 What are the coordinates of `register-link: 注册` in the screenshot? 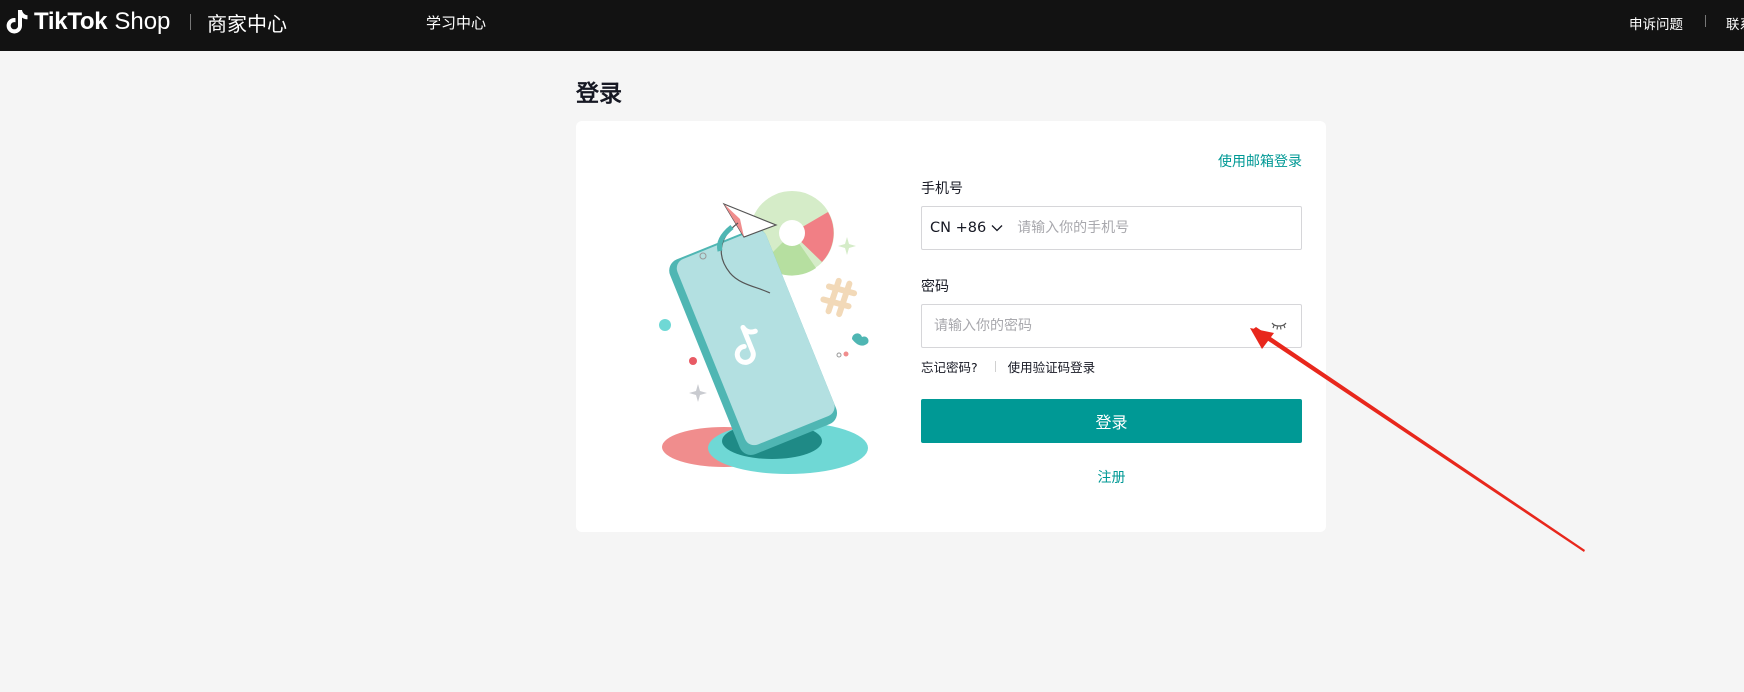 It's located at (1111, 477).